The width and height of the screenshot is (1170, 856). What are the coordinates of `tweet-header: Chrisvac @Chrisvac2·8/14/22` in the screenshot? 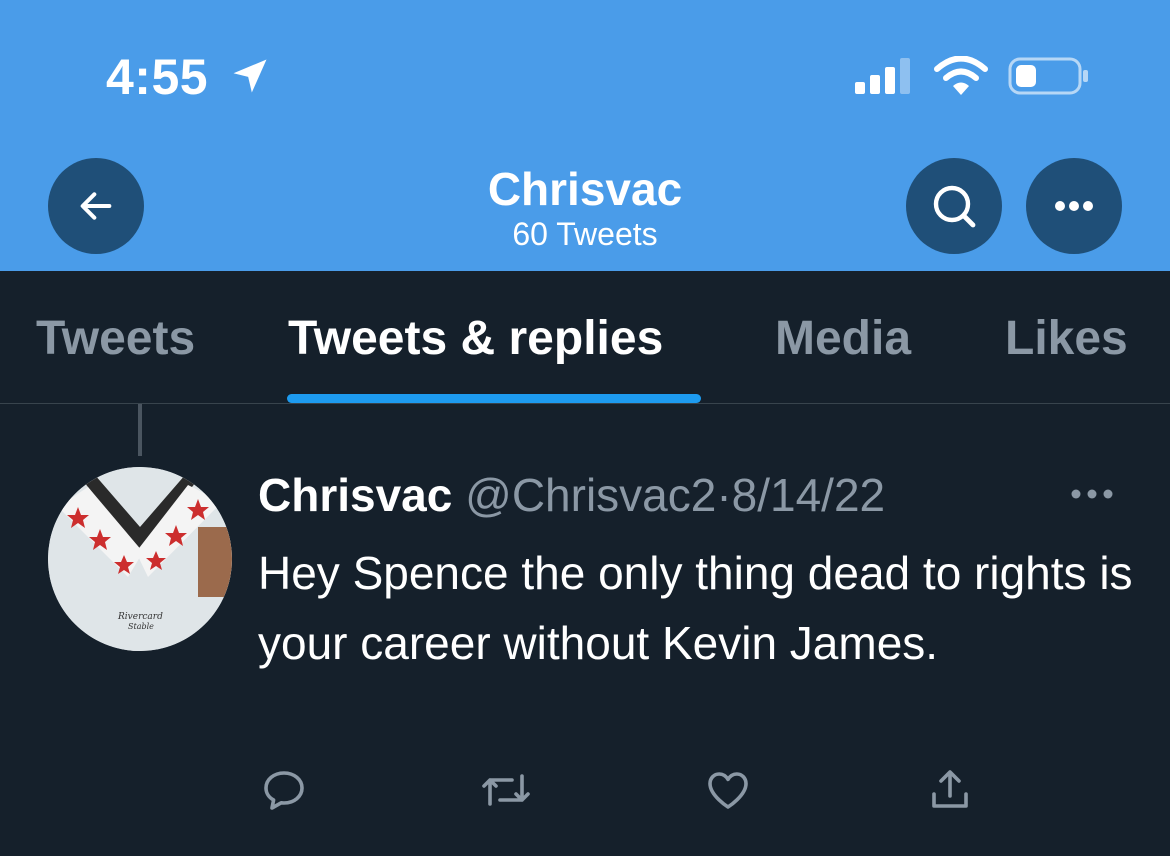 It's located at (571, 495).